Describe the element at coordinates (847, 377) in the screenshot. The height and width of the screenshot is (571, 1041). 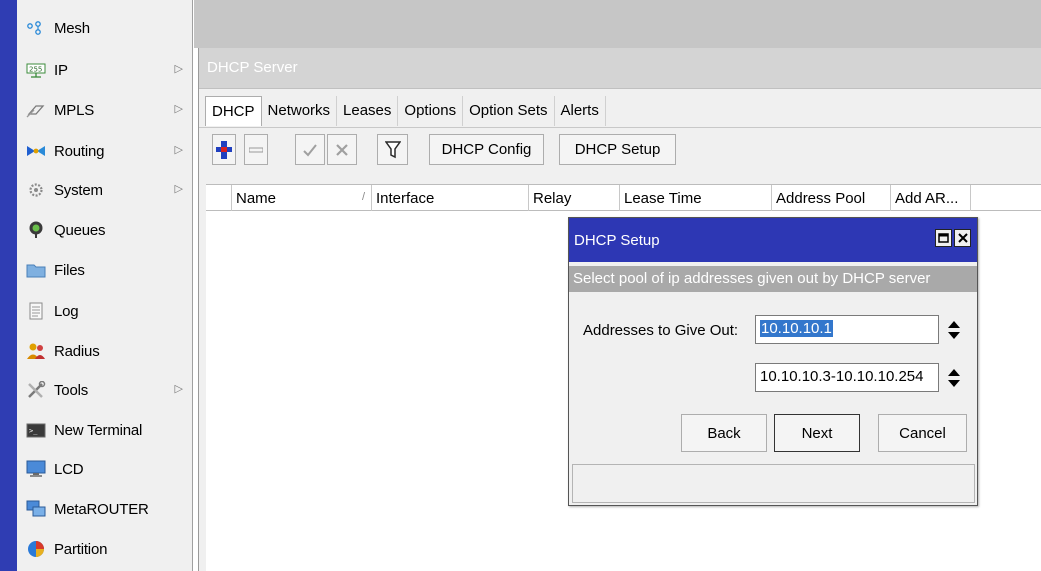
I see `address-field-2: 10.10.10.3-10.10.10.254` at that location.